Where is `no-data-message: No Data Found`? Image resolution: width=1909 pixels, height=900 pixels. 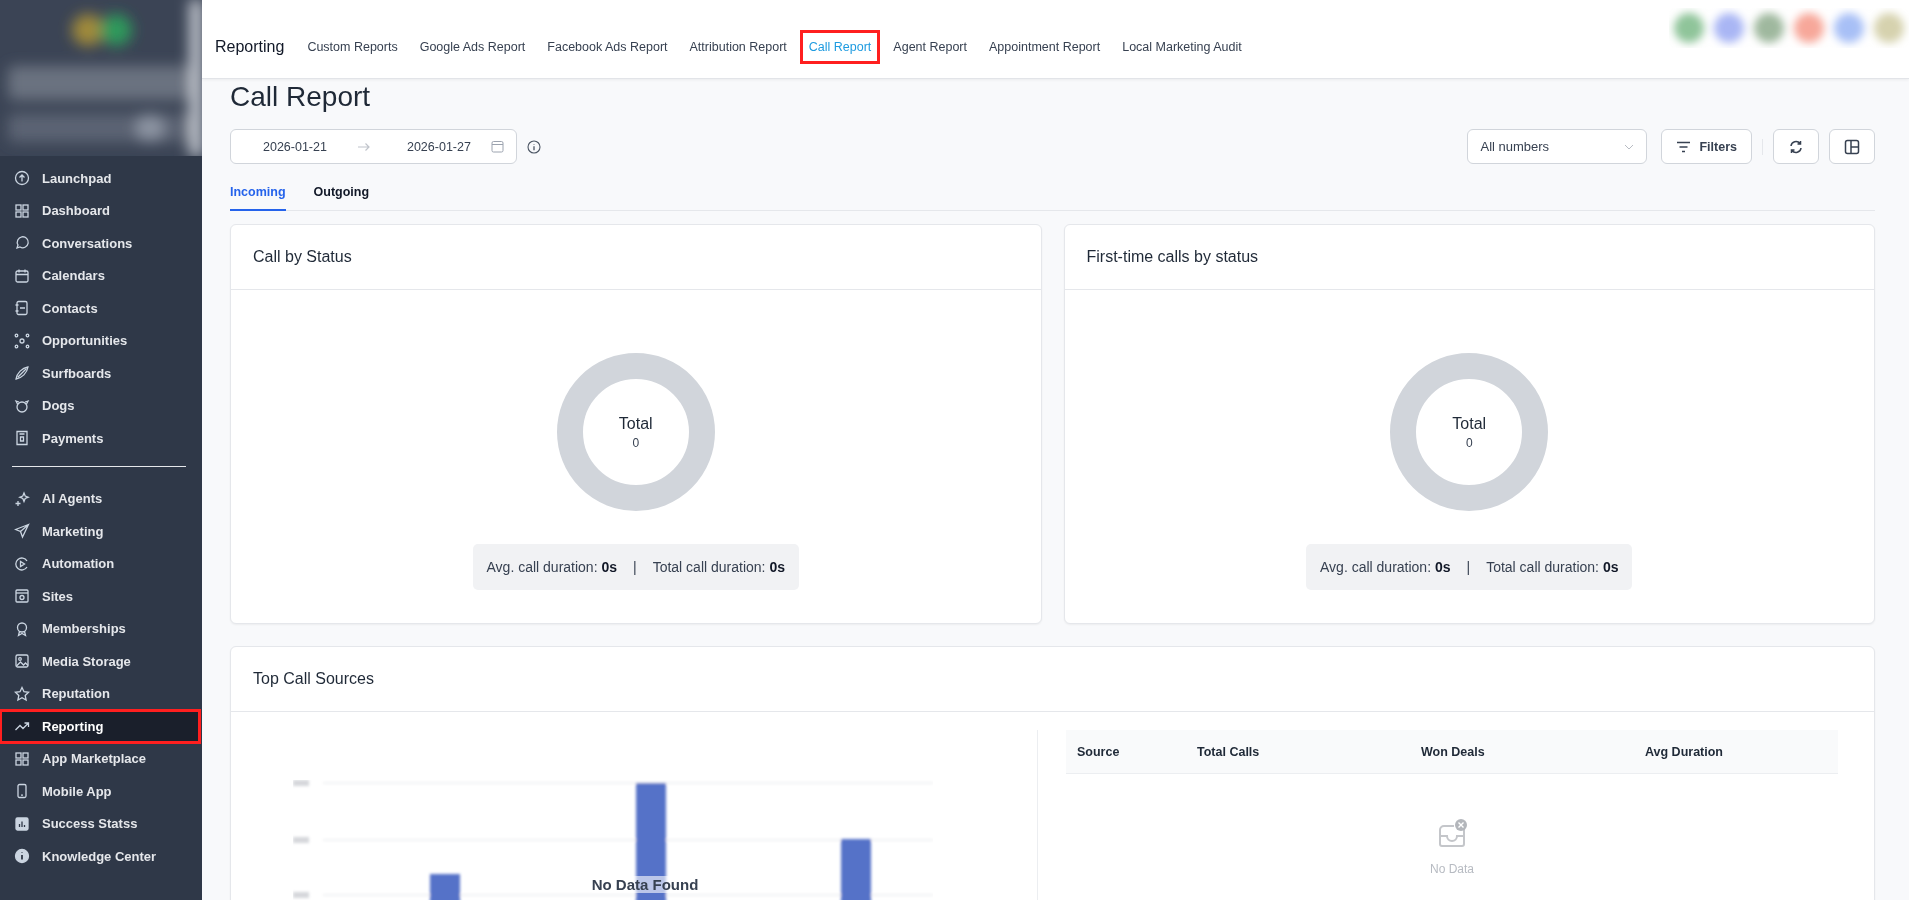 no-data-message: No Data Found is located at coordinates (645, 884).